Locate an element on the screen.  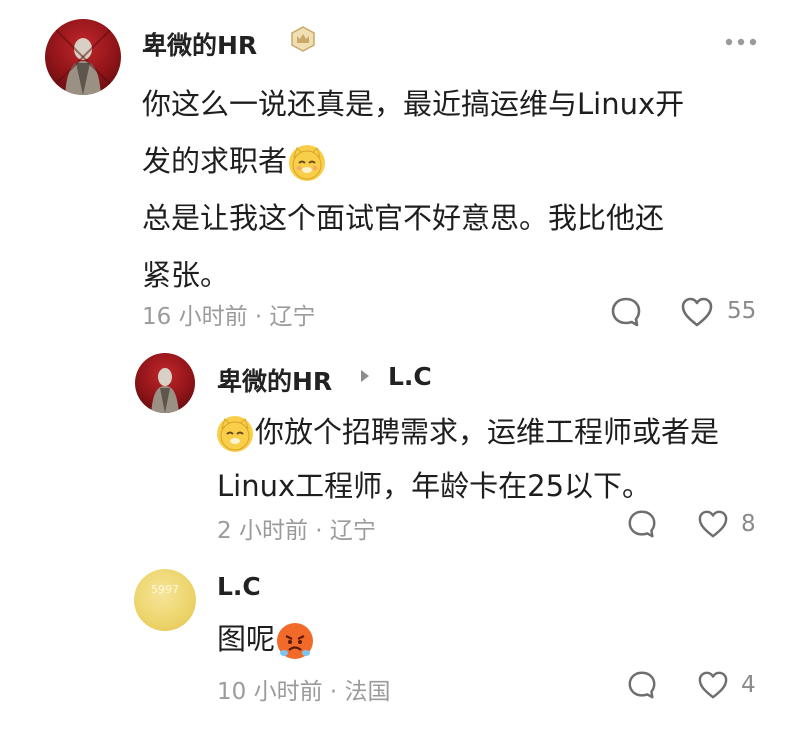
comment-line: 你这么一说还真是，最近搞运维与Linux开 is located at coordinates (413, 104).